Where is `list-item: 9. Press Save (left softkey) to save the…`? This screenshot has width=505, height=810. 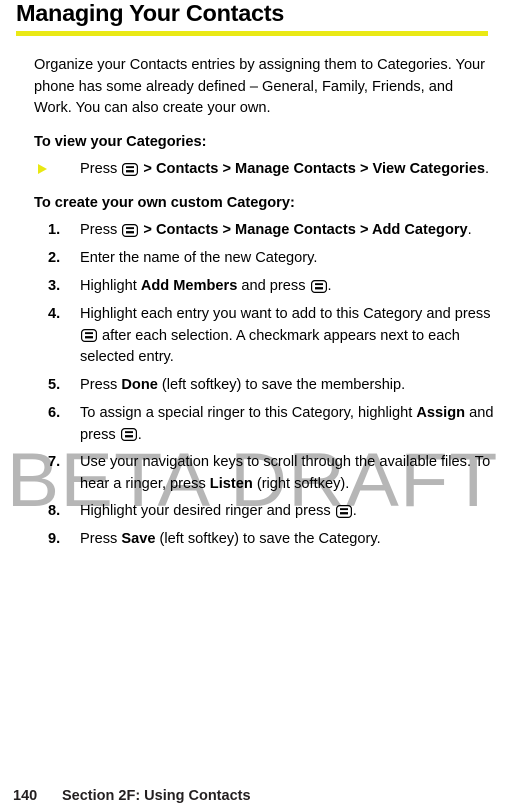
list-item: 9. Press Save (left softkey) to save the… is located at coordinates (266, 540).